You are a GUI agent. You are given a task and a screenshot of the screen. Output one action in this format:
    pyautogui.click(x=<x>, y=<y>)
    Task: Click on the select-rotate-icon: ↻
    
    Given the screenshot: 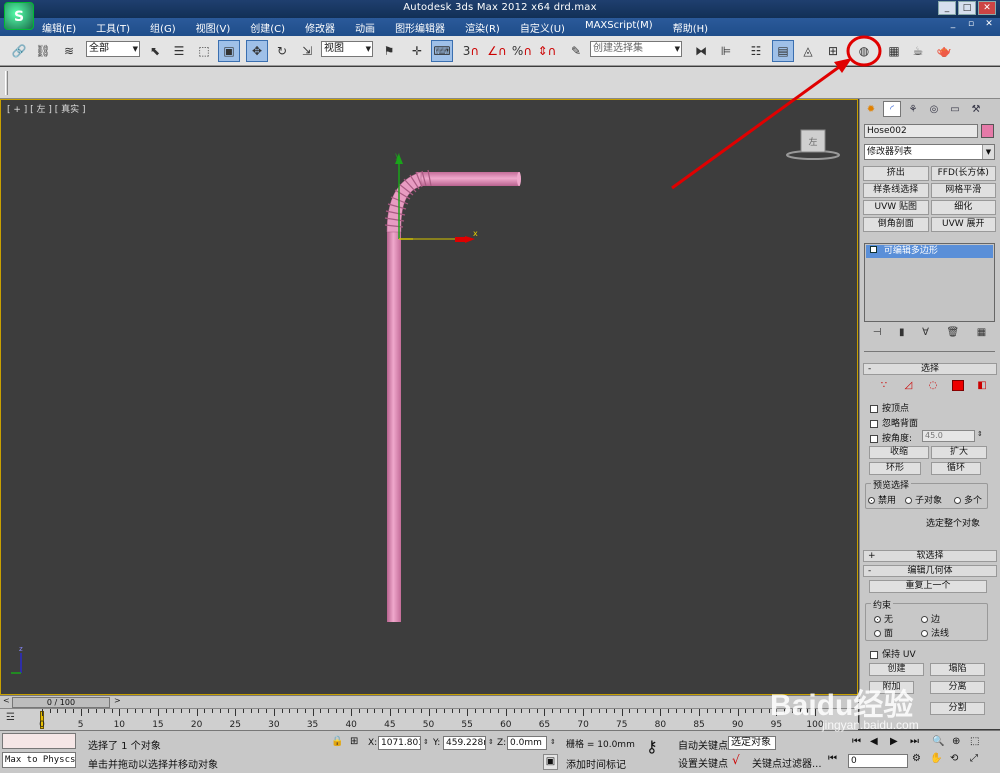 What is the action you would take?
    pyautogui.click(x=282, y=51)
    